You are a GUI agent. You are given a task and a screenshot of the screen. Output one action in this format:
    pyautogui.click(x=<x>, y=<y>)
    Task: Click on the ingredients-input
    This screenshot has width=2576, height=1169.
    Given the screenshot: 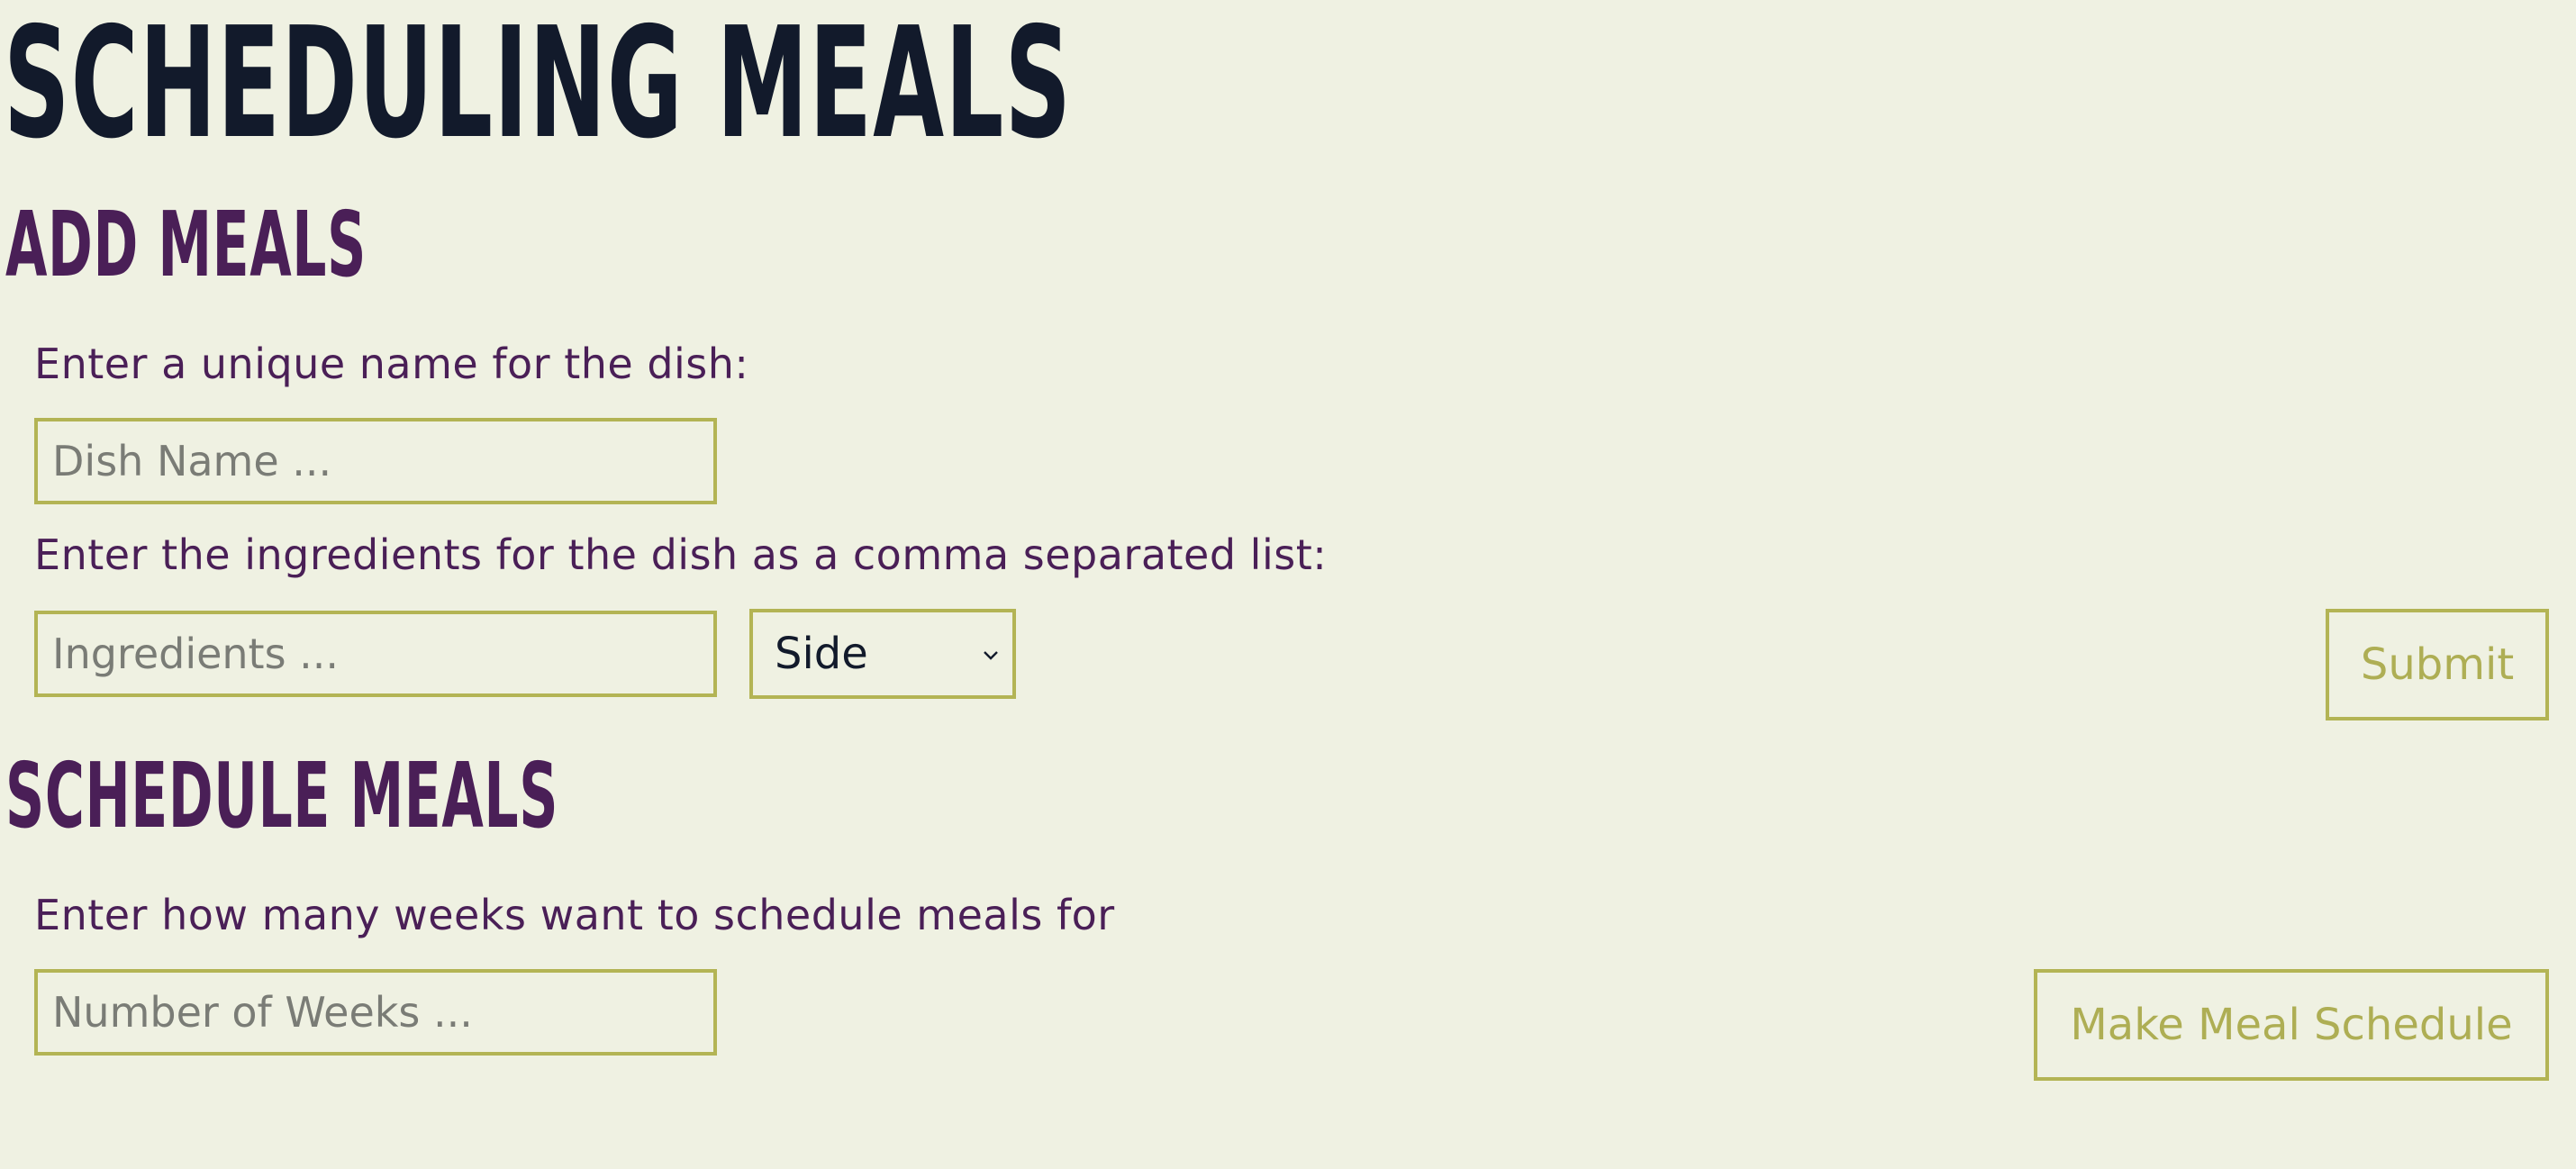 What is the action you would take?
    pyautogui.click(x=375, y=654)
    